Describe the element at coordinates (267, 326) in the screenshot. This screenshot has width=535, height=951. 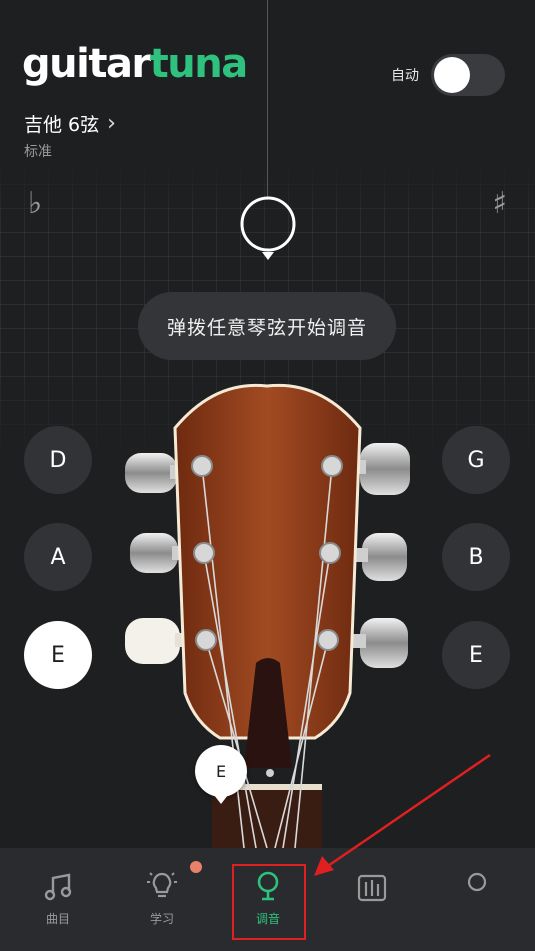
I see `pluck-hint-bubble: 弹拨任意琴弦开始调音` at that location.